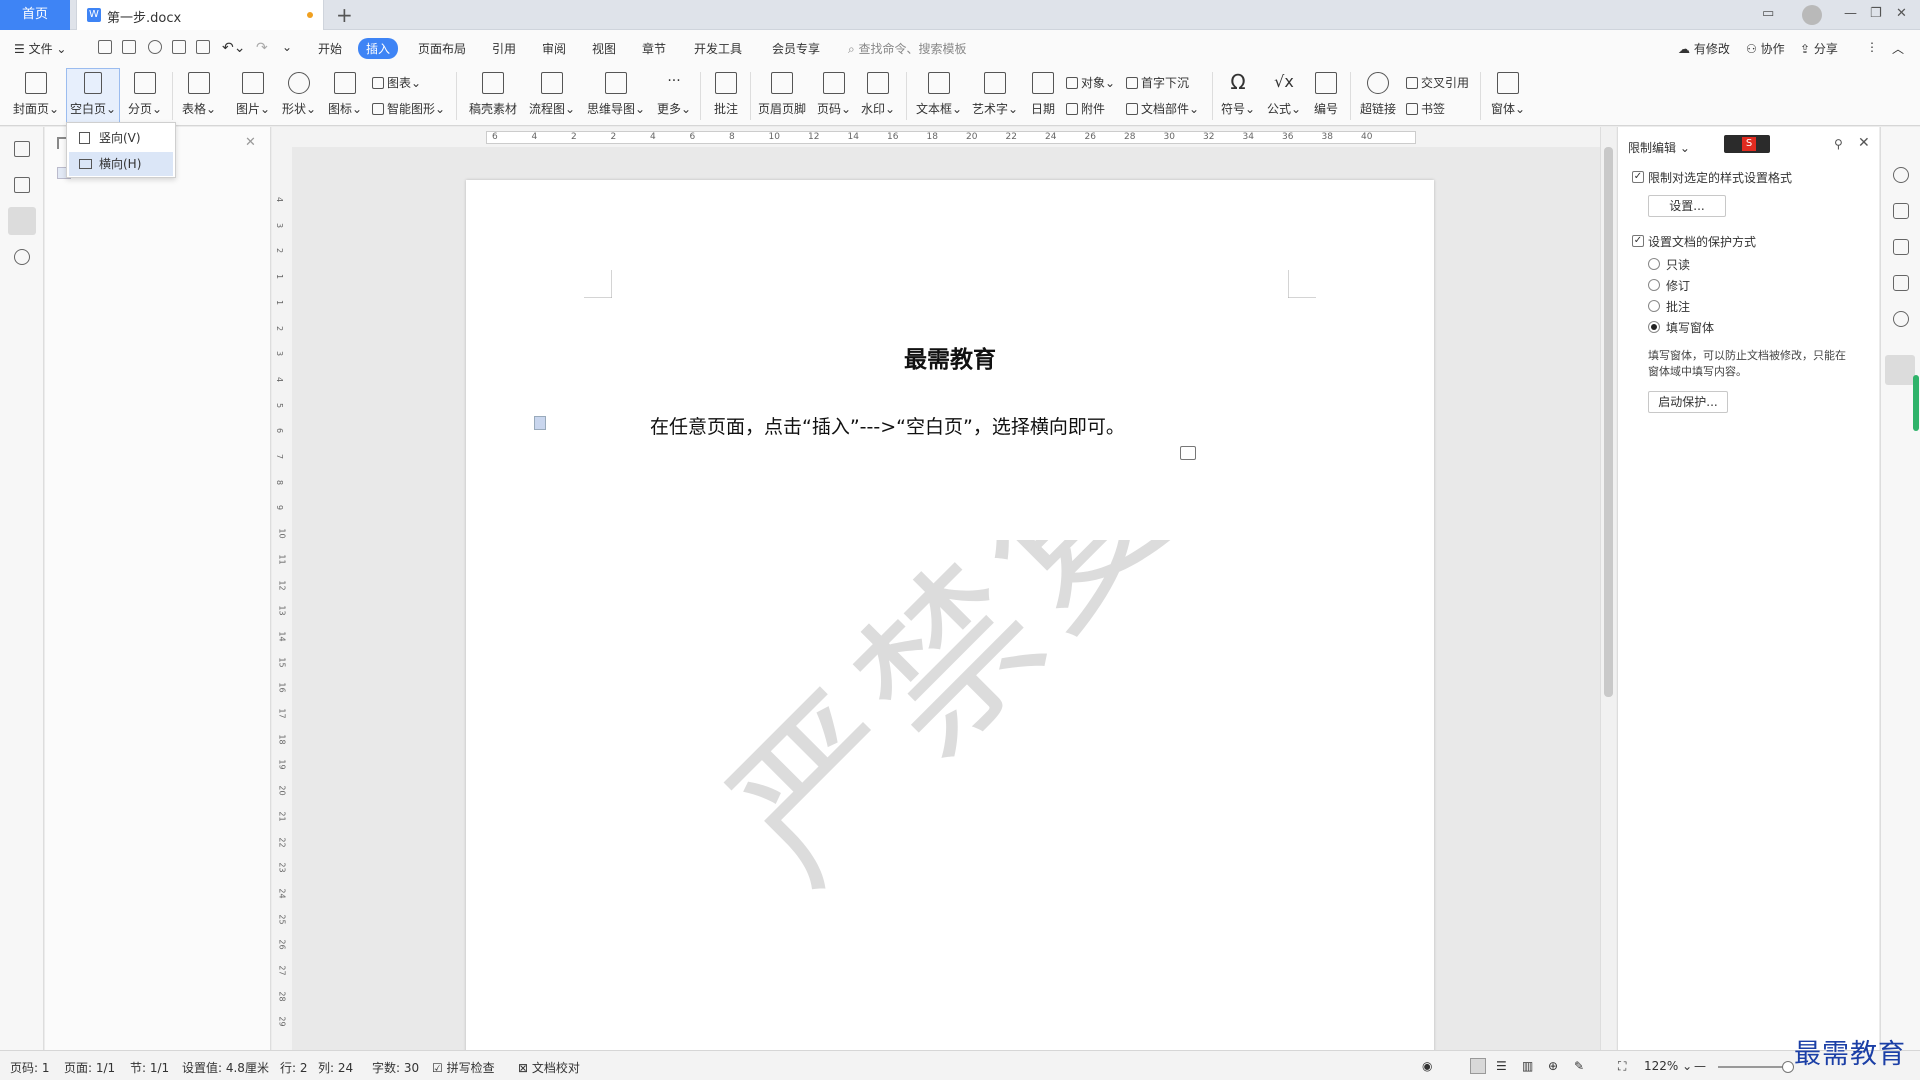 This screenshot has width=1920, height=1080. Describe the element at coordinates (22, 257) in the screenshot. I see `search-icon` at that location.